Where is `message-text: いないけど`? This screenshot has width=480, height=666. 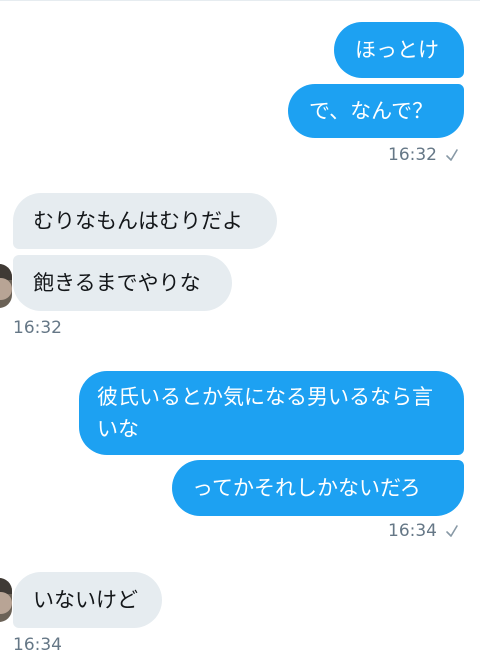
message-text: いないけど is located at coordinates (85, 600).